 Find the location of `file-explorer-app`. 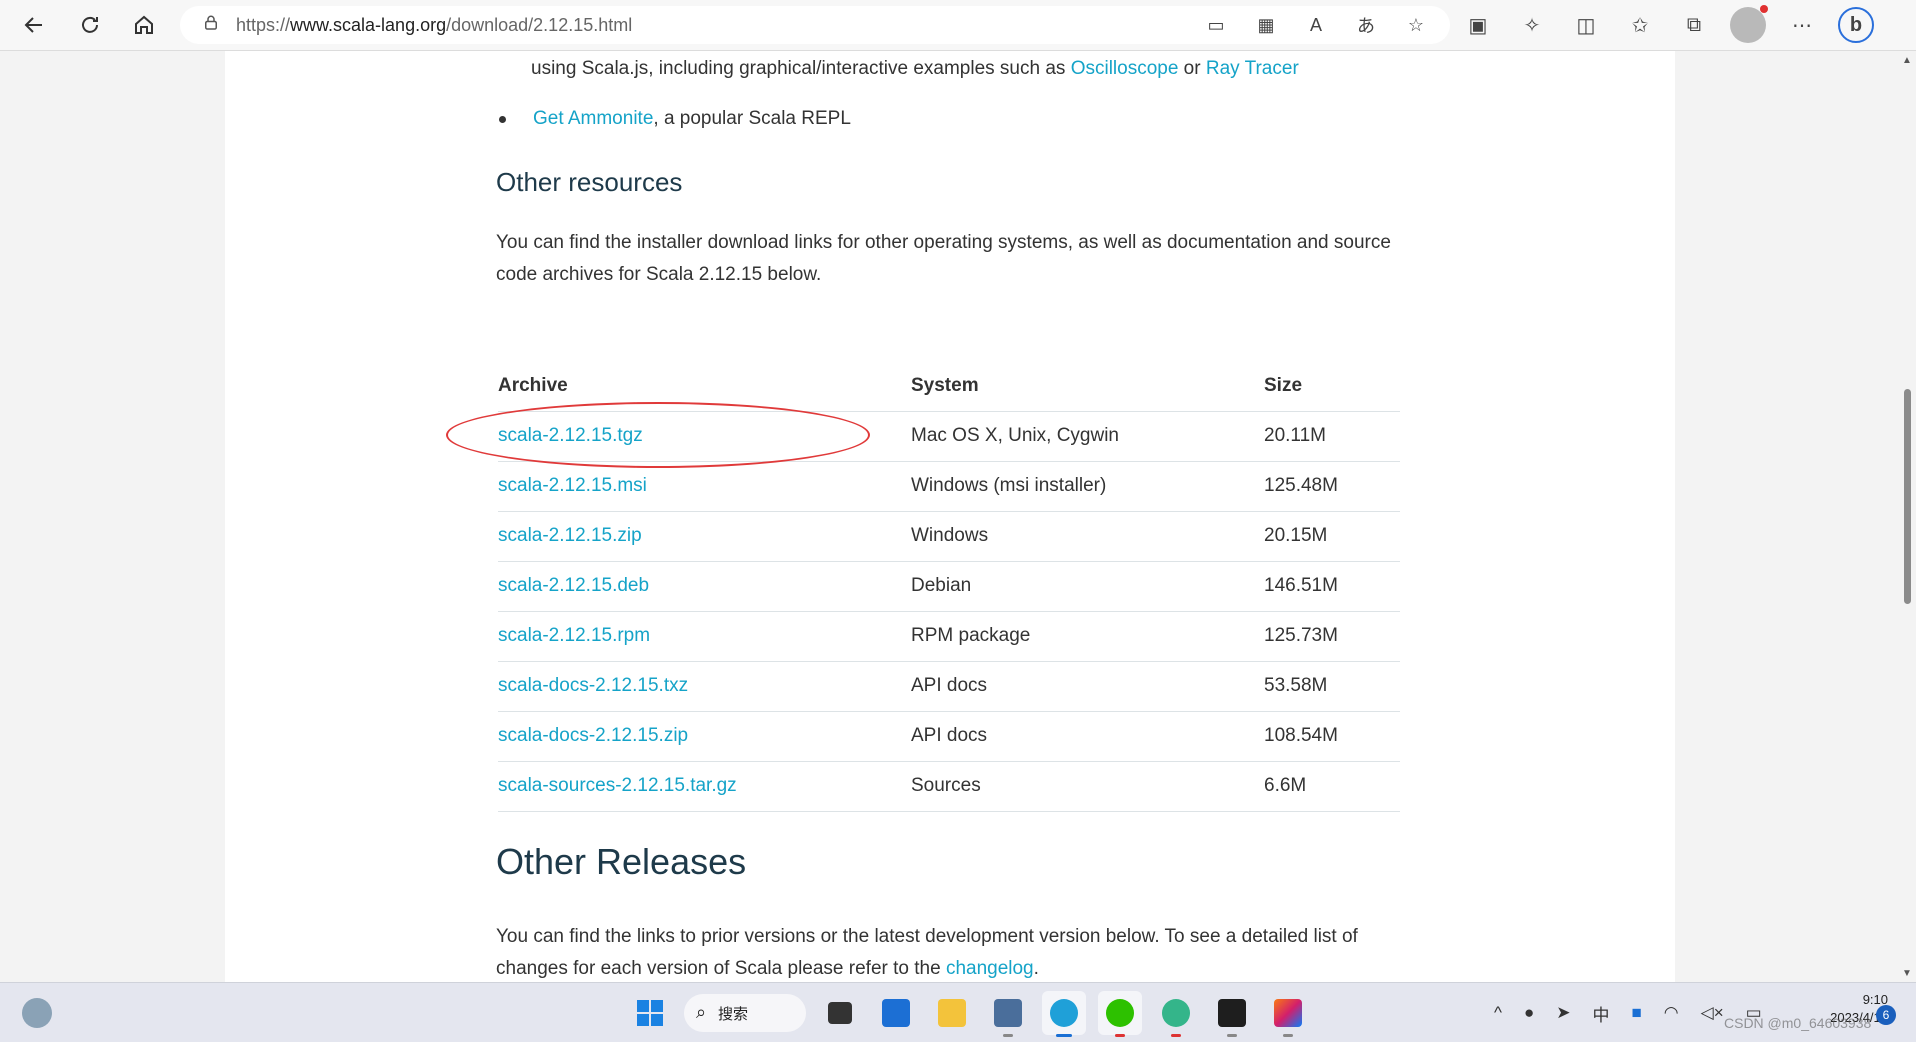

file-explorer-app is located at coordinates (952, 1013).